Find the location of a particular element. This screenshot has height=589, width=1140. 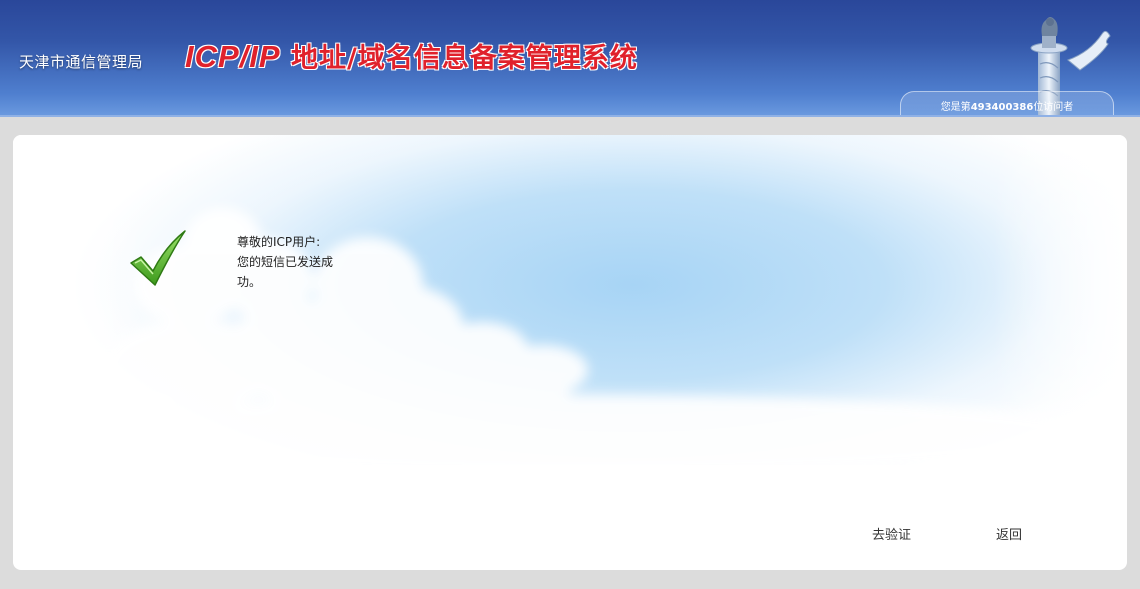

bureau-name: 天津市通信管理局 is located at coordinates (81, 62).